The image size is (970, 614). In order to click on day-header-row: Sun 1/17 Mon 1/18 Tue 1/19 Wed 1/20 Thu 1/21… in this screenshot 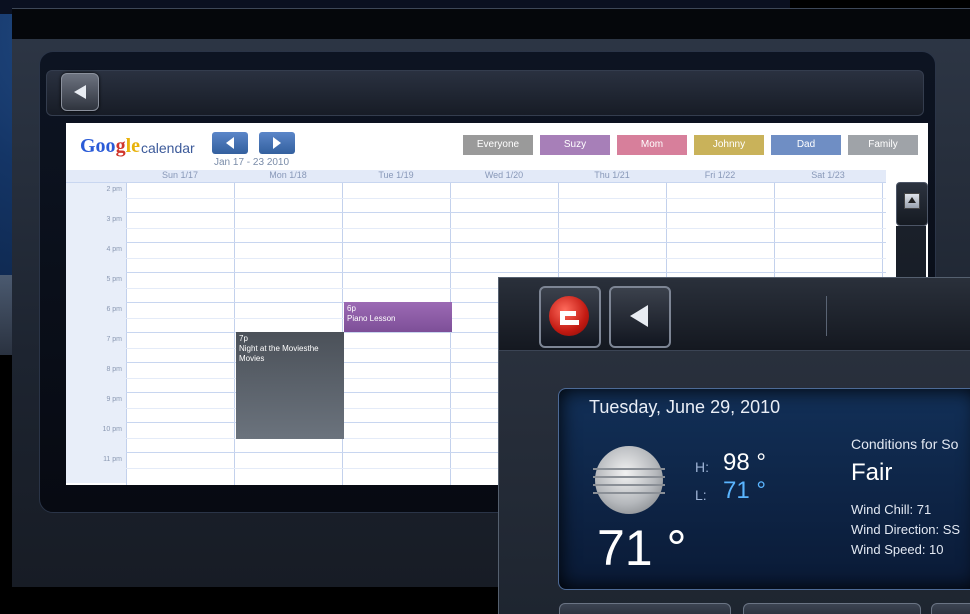, I will do `click(476, 176)`.